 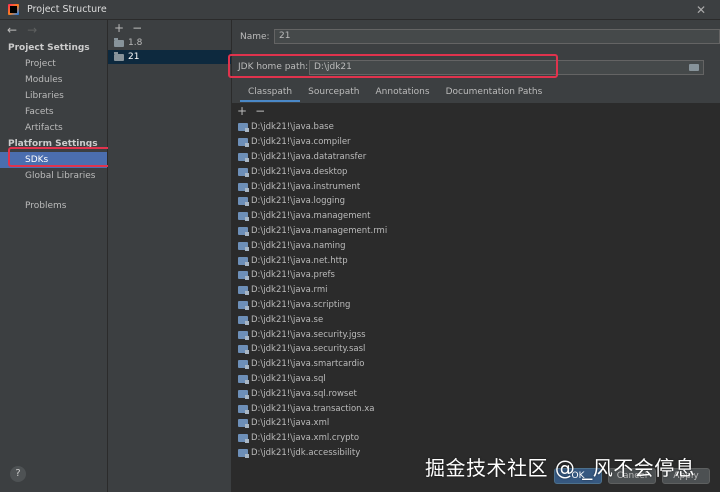 I want to click on classpath-item-label: D:\jdk21!\java.smartcardio, so click(x=308, y=364).